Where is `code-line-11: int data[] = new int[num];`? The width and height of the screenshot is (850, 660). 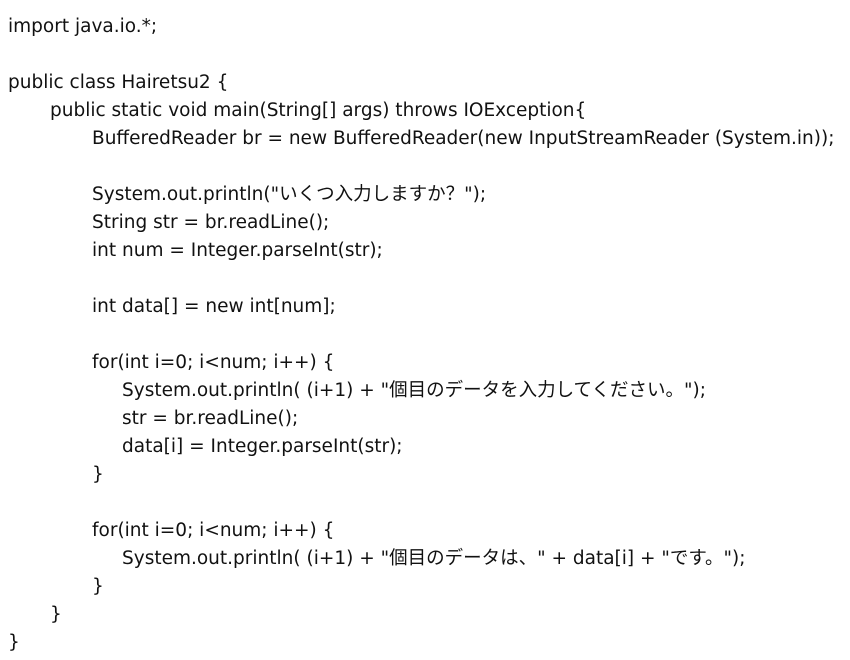 code-line-11: int data[] = new int[num]; is located at coordinates (425, 307).